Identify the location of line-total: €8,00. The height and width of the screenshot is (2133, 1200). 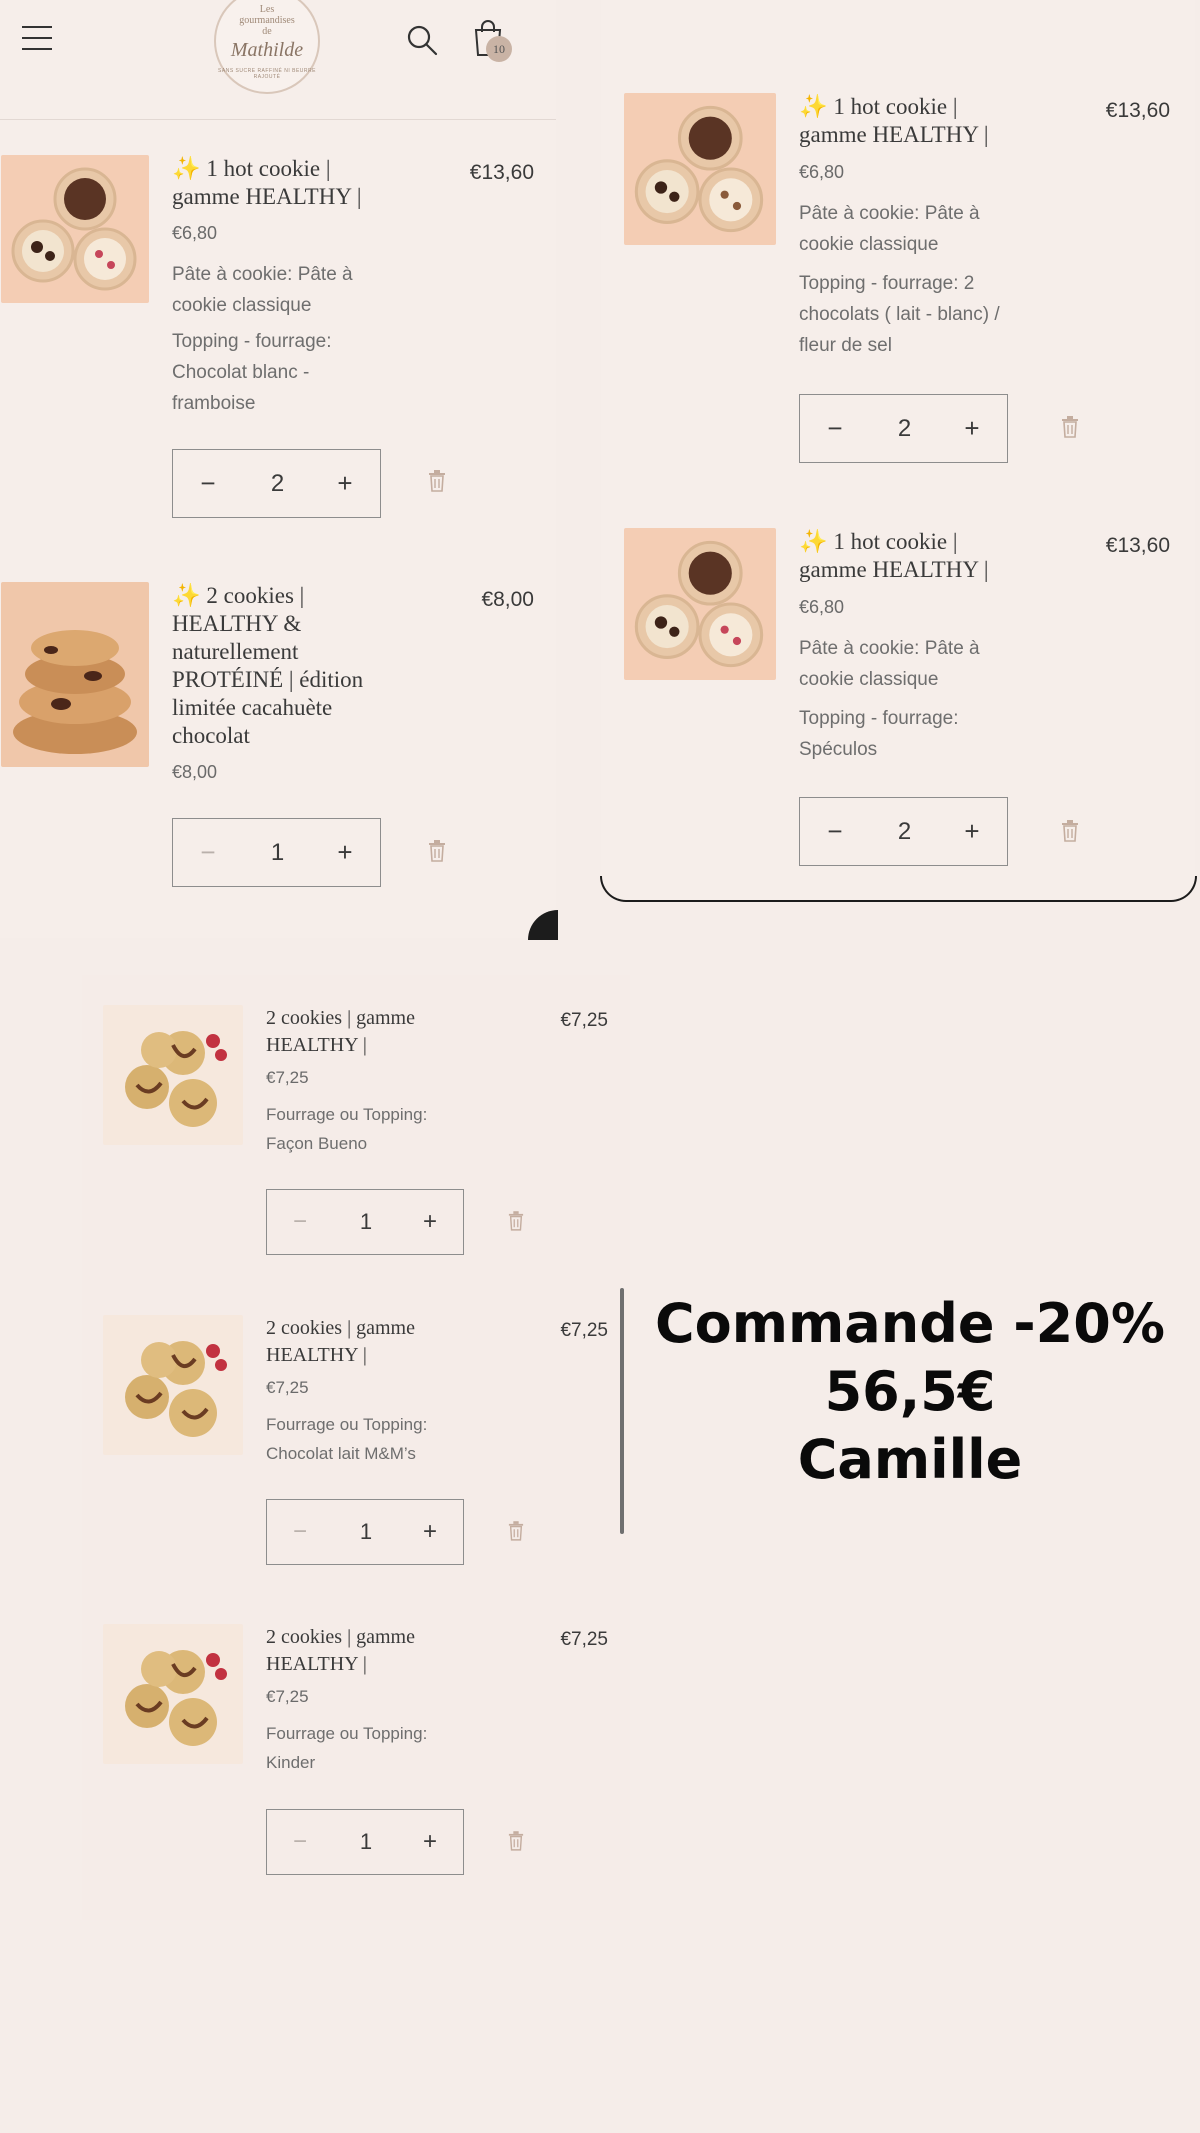
(507, 599).